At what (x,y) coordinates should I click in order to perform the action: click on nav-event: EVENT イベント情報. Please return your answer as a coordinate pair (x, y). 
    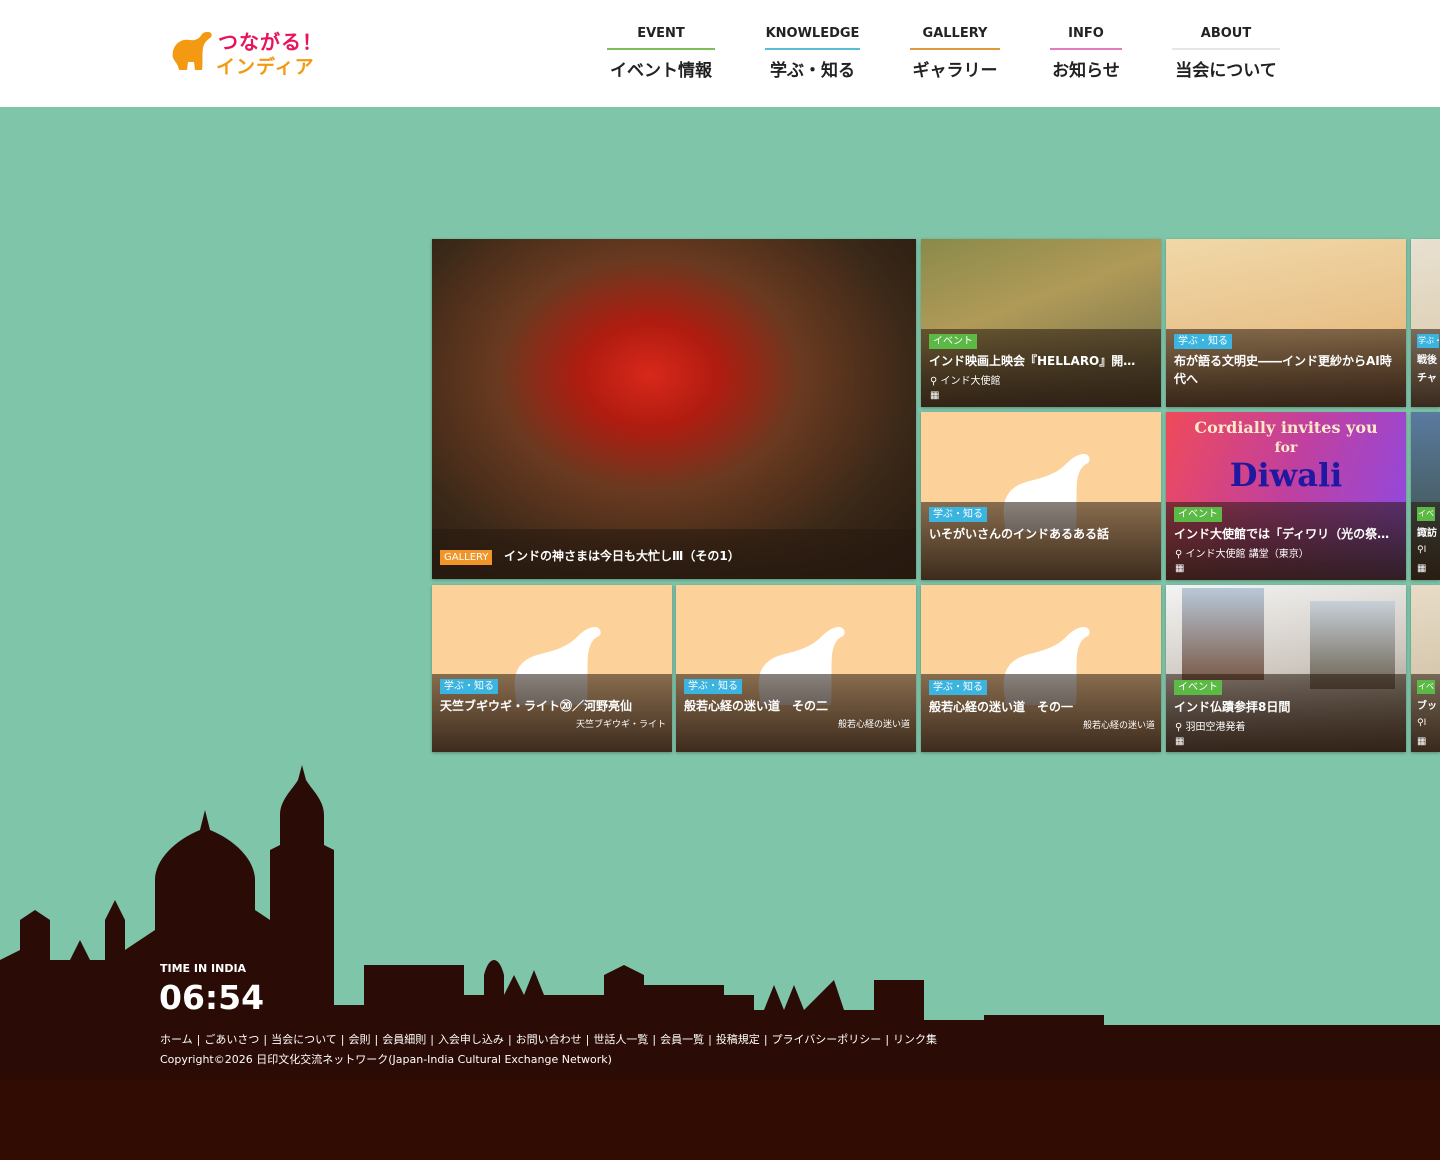
    Looking at the image, I should click on (661, 53).